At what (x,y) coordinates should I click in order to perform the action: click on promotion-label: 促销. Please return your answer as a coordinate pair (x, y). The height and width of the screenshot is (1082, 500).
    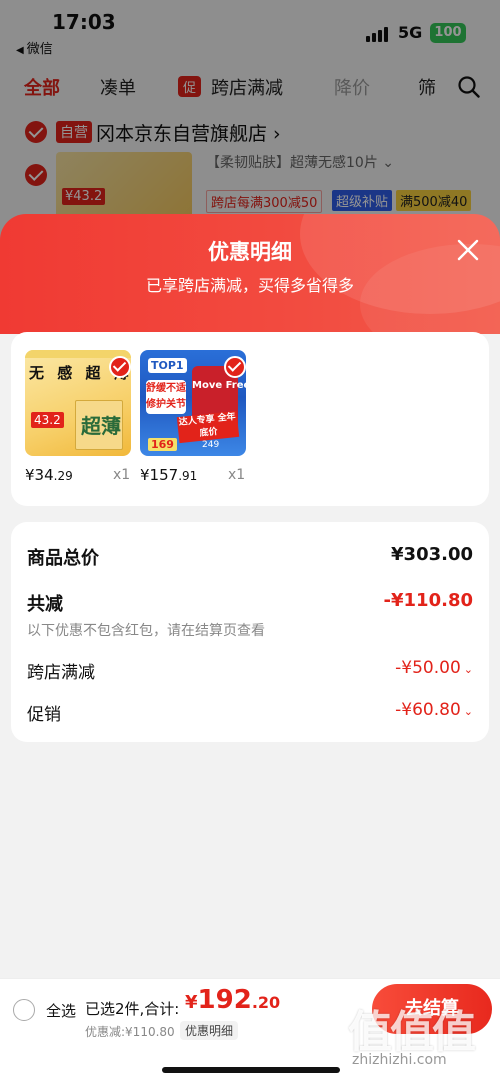
    Looking at the image, I should click on (44, 715).